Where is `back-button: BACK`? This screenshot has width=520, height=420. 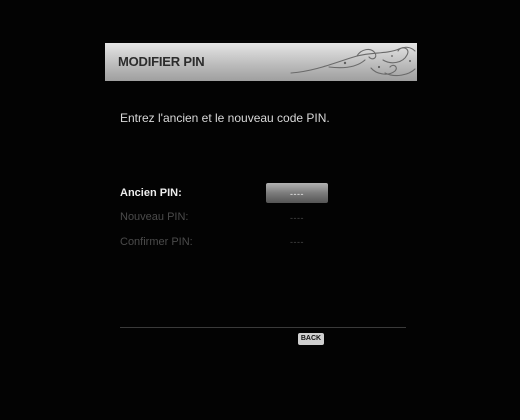 back-button: BACK is located at coordinates (311, 339).